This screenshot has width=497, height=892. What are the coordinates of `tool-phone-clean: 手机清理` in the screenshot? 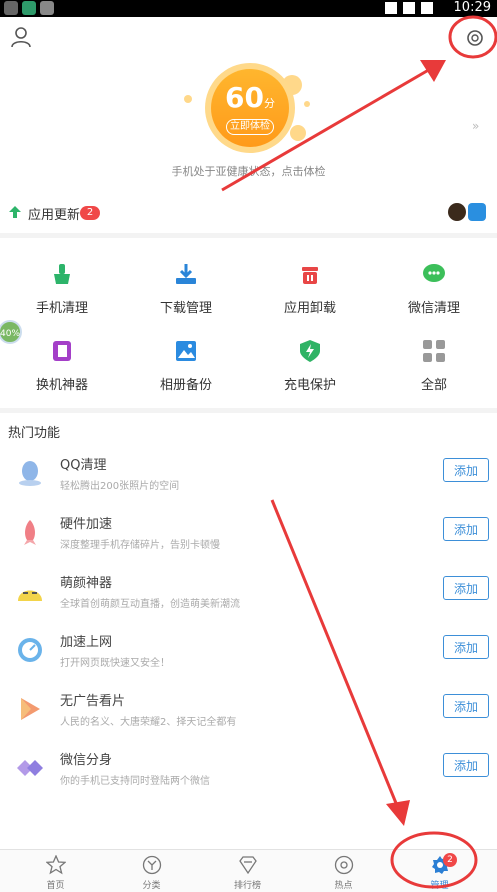 It's located at (62, 281).